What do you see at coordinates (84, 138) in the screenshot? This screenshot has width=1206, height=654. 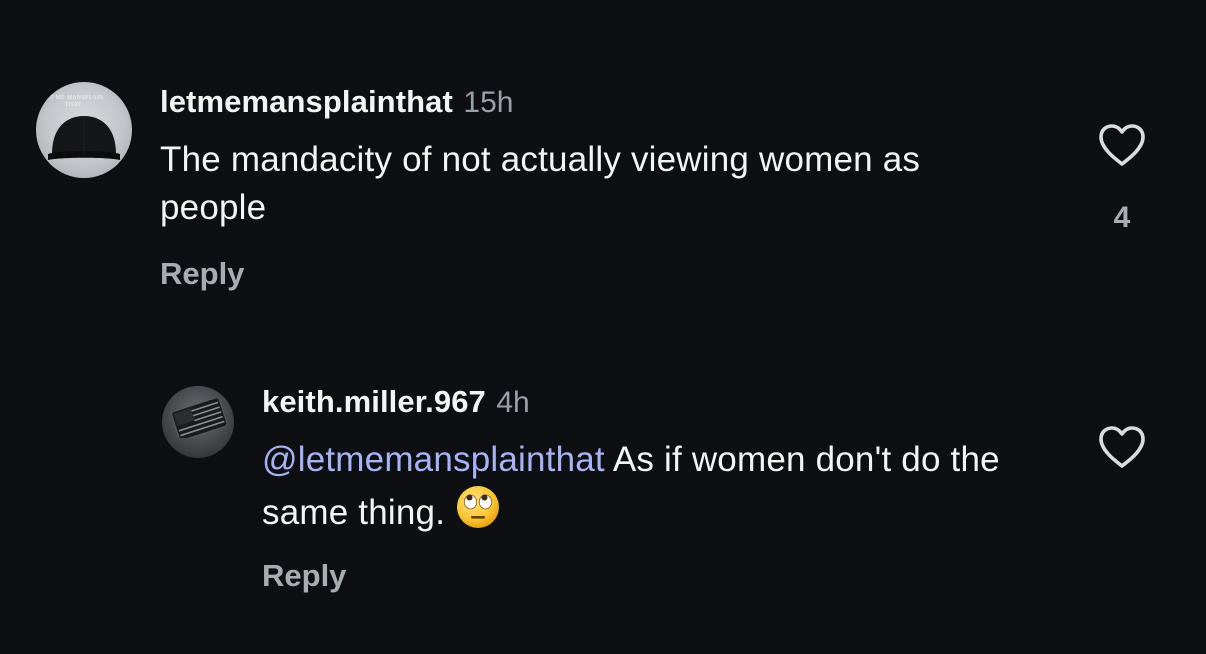 I see `cap-image` at bounding box center [84, 138].